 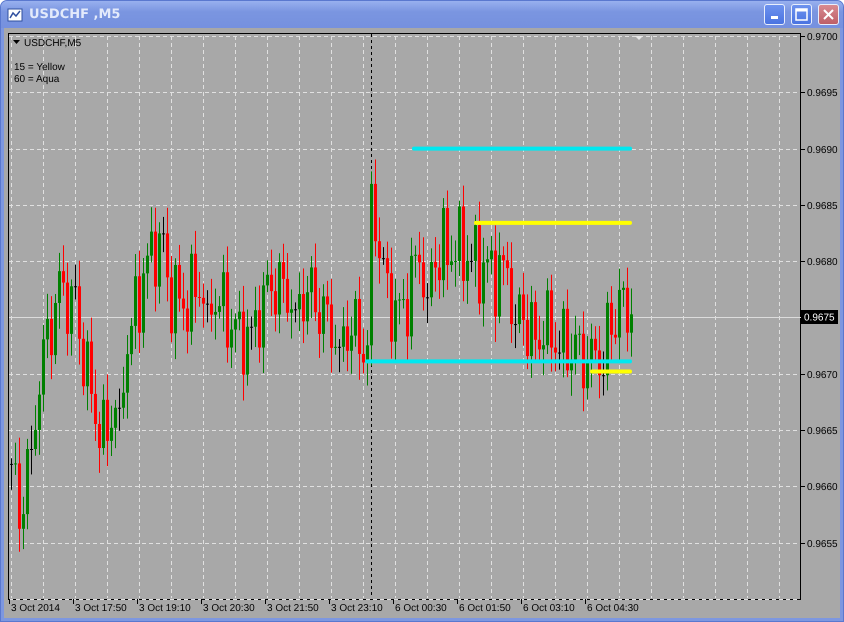 I want to click on chart-window-icon, so click(x=15, y=14).